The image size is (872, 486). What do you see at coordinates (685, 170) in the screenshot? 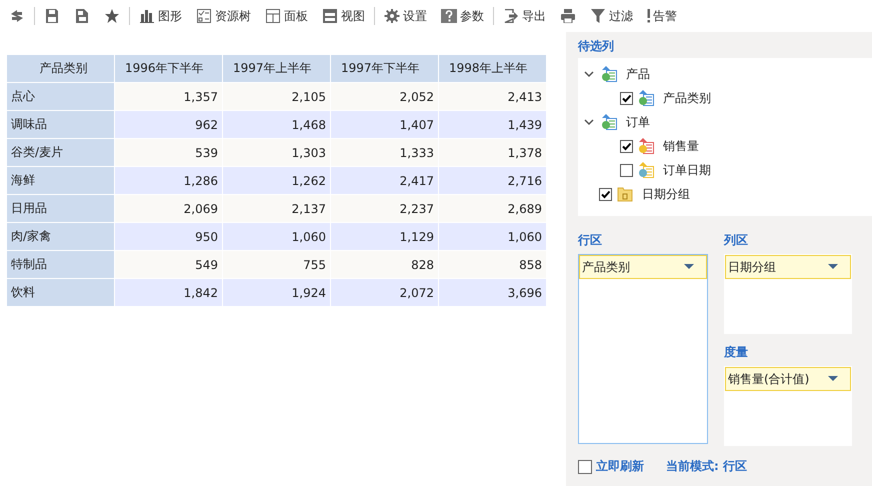
I see `tree-item: 订单日期` at bounding box center [685, 170].